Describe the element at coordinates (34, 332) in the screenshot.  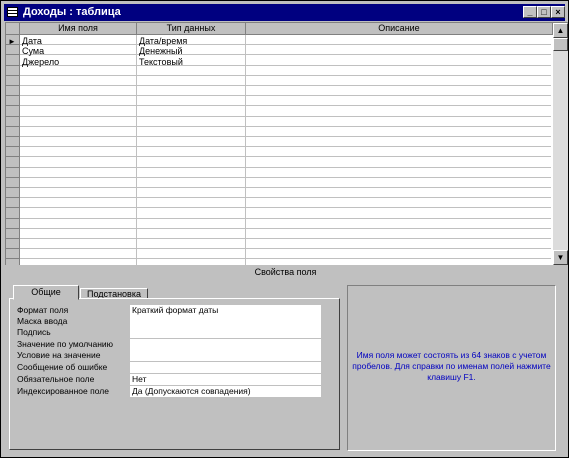
I see `property-label: Подпись` at that location.